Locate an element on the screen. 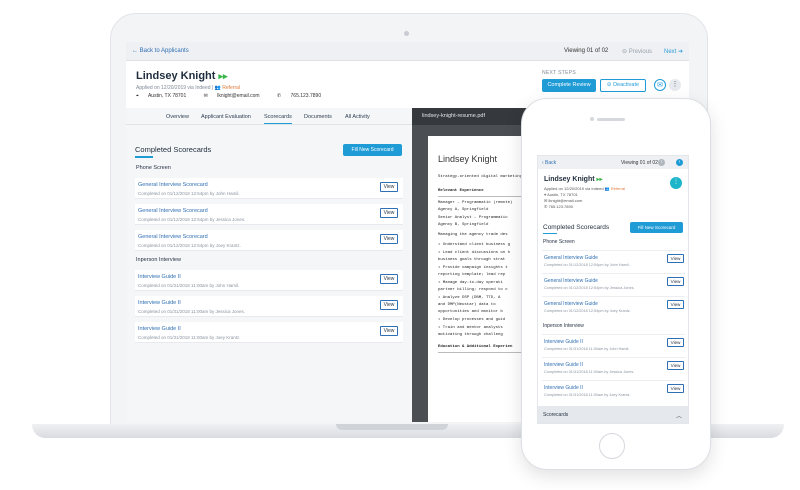 The image size is (800, 490). email: ✉ lknight@email.com is located at coordinates (236, 96).